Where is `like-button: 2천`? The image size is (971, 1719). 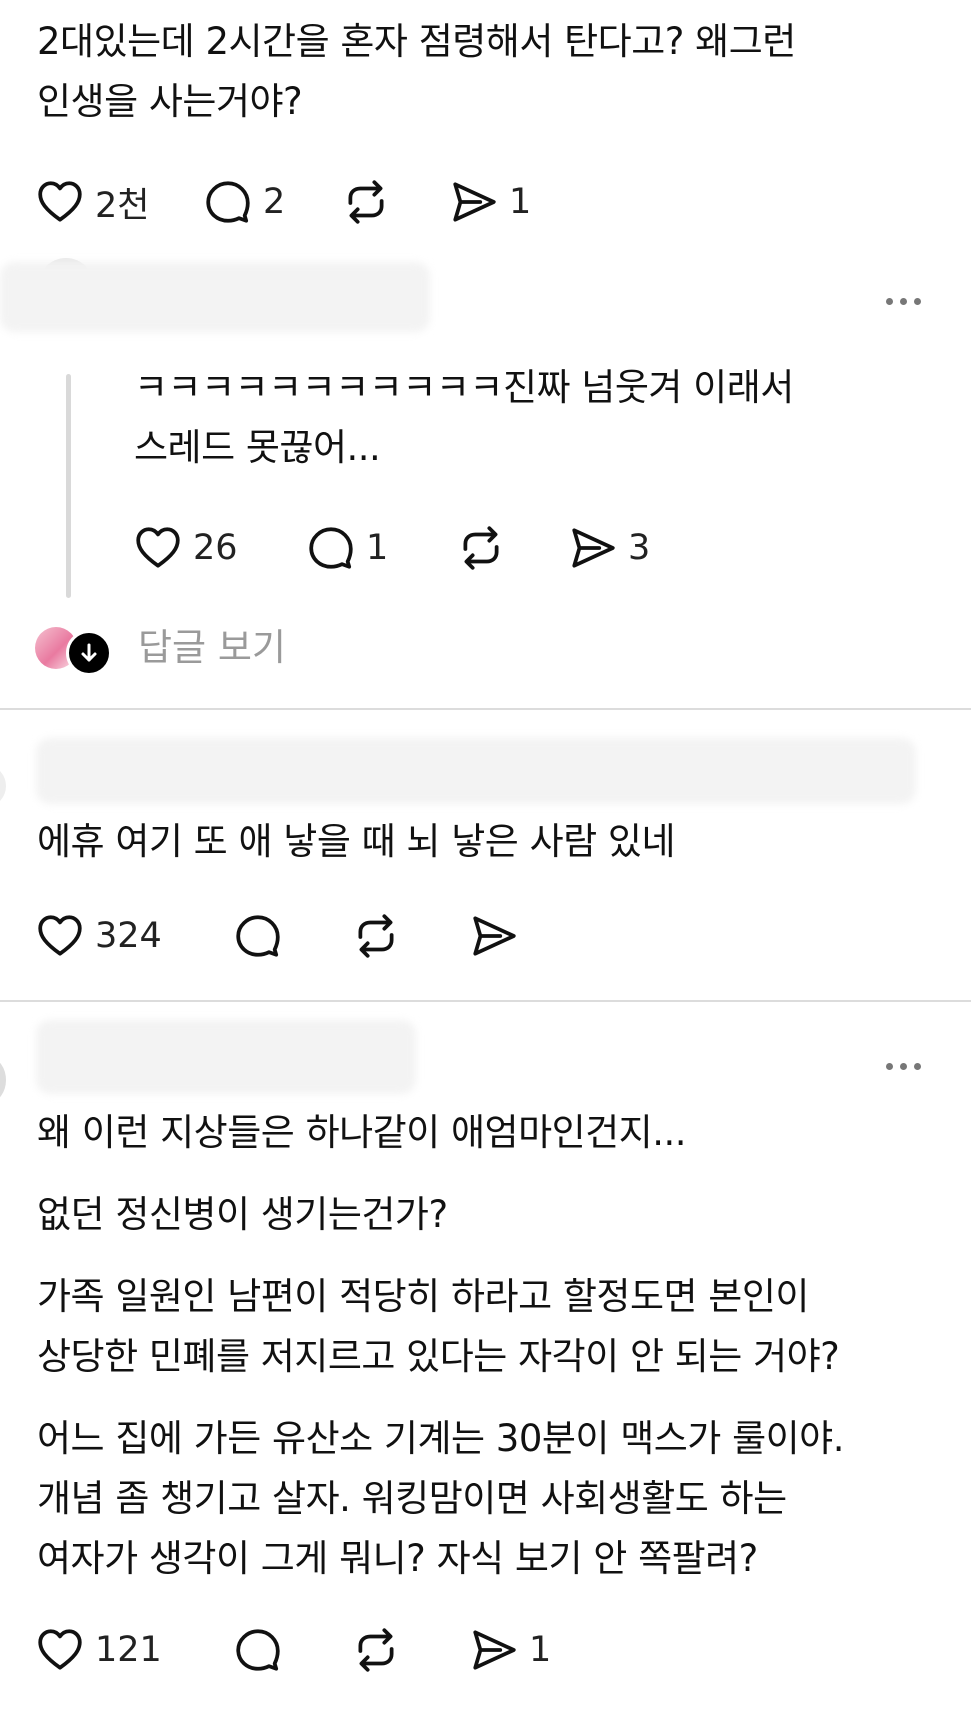
like-button: 2천 is located at coordinates (119, 202).